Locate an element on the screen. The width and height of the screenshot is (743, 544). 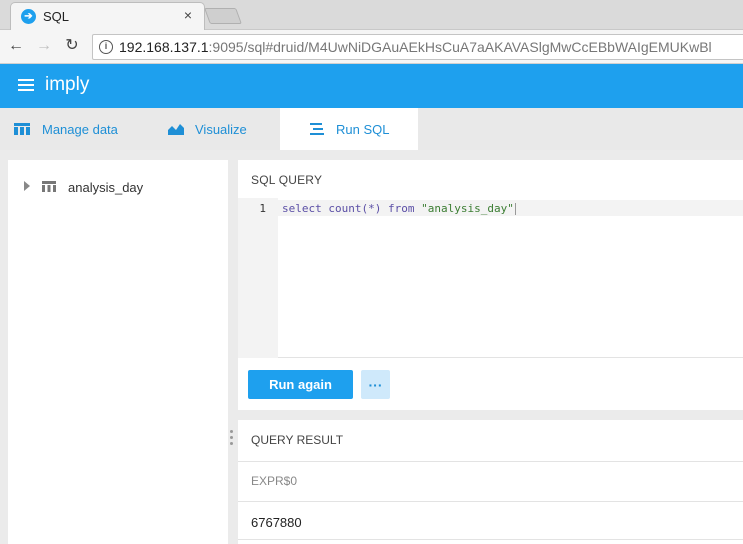
tab-label: Run SQL is located at coordinates (363, 129).